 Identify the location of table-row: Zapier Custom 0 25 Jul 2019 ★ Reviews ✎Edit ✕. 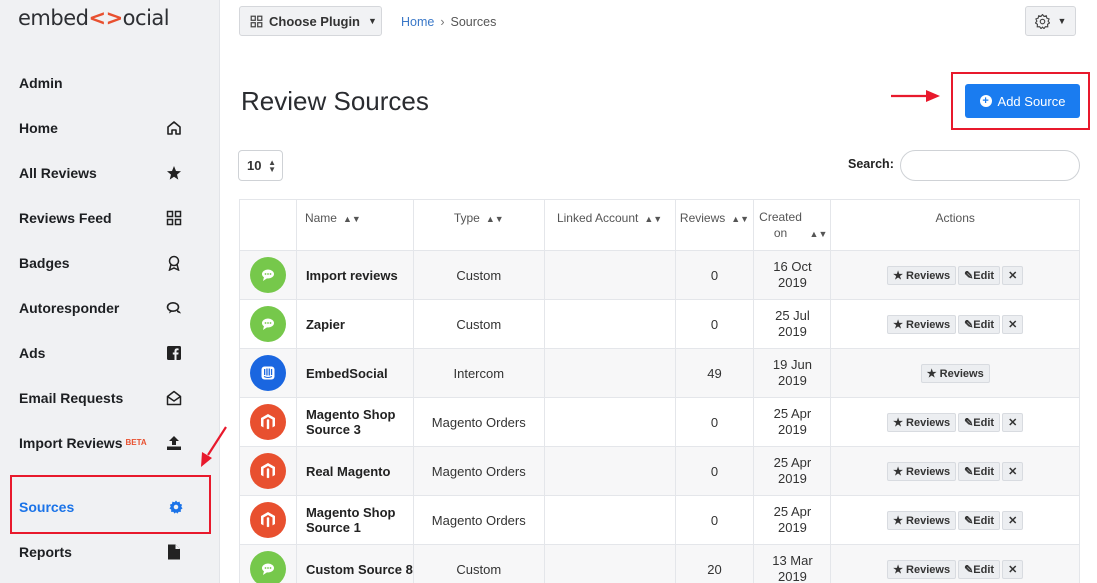
(659, 324).